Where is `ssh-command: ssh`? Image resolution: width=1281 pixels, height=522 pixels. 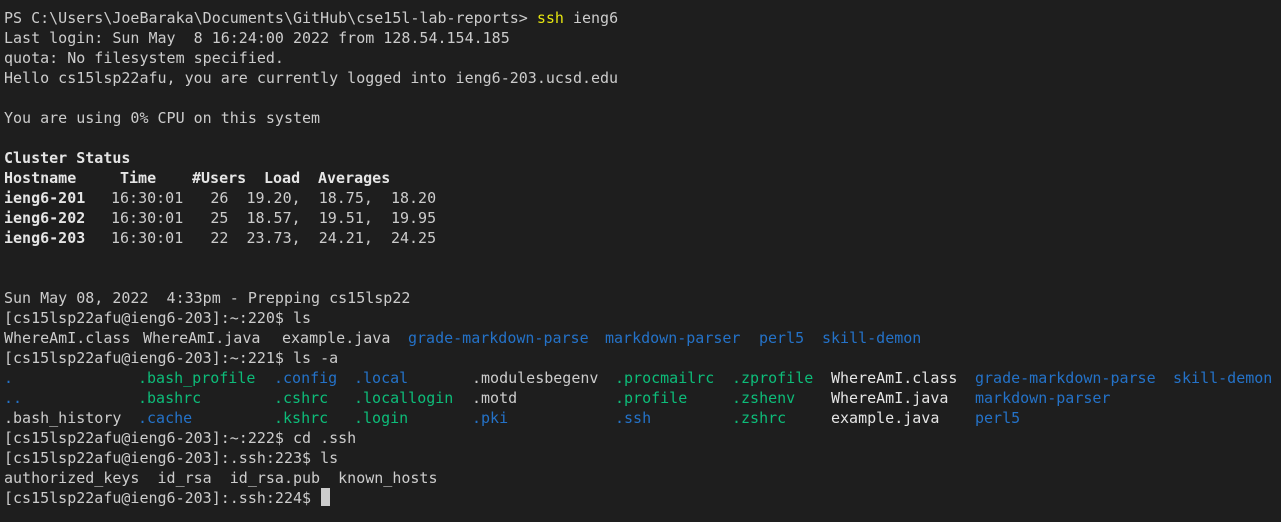 ssh-command: ssh is located at coordinates (550, 18).